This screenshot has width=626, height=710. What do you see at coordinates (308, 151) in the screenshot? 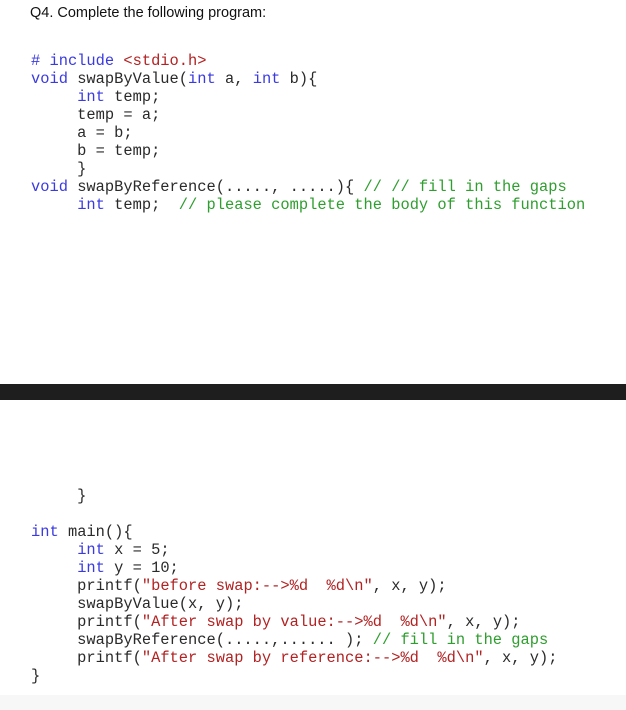
I see `code-line: b = temp;` at bounding box center [308, 151].